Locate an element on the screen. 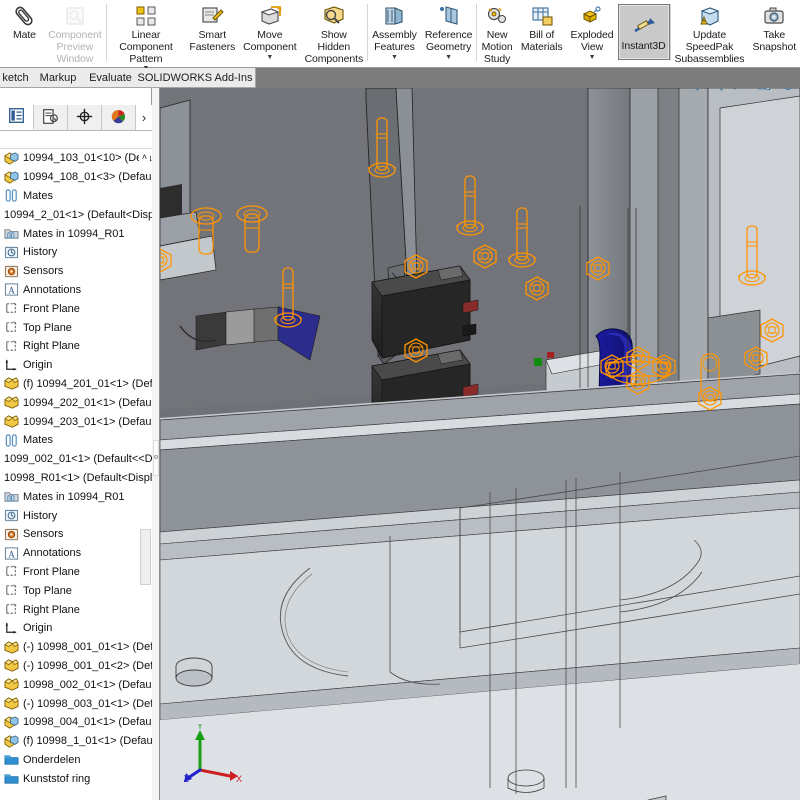 The image size is (800, 800). tree-filter-bar is located at coordinates (76, 140).